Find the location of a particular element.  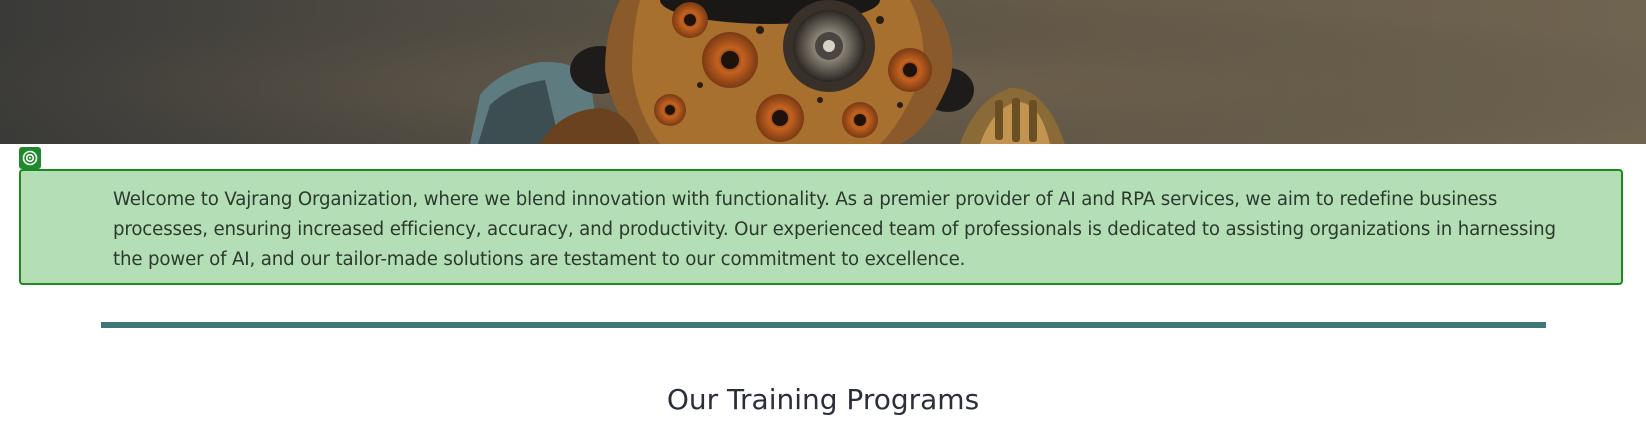

section-title: Our Training Programs is located at coordinates (823, 399).